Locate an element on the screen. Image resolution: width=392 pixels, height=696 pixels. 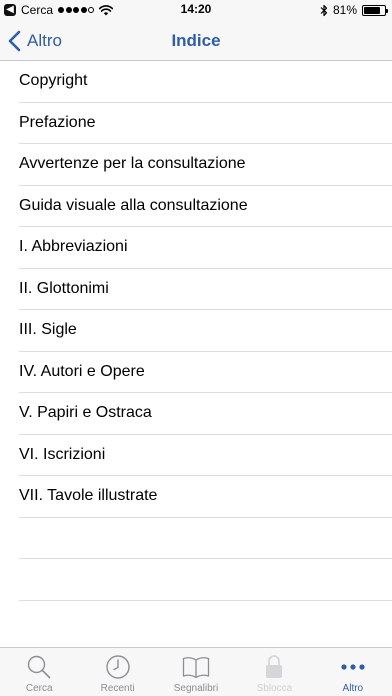
tab-bar: Cerca Recenti Segnalibri Sblocca Altro is located at coordinates (196, 671).